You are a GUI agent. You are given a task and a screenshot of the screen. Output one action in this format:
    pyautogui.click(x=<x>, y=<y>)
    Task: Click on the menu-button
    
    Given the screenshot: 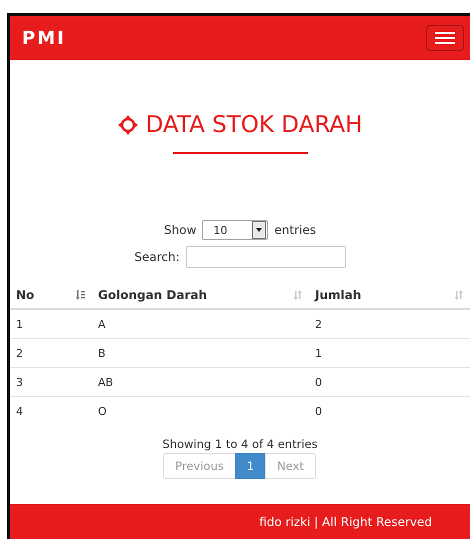 What is the action you would take?
    pyautogui.click(x=445, y=38)
    